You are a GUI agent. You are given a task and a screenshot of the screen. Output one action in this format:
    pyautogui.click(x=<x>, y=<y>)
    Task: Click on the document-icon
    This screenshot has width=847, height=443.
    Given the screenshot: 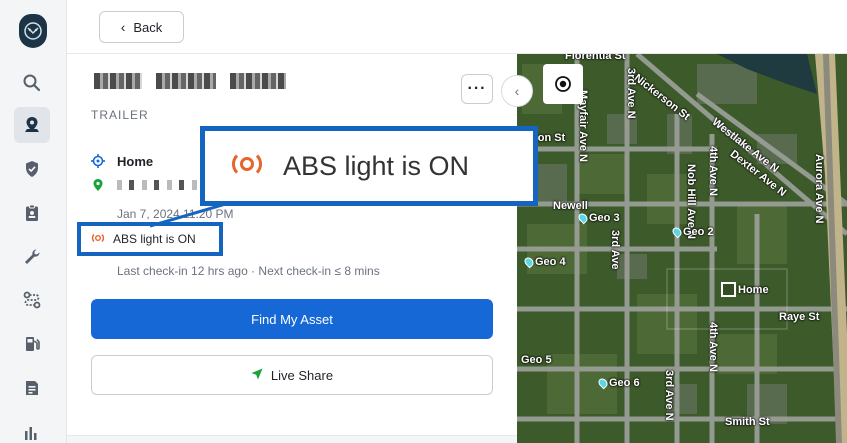 What is the action you would take?
    pyautogui.click(x=32, y=388)
    